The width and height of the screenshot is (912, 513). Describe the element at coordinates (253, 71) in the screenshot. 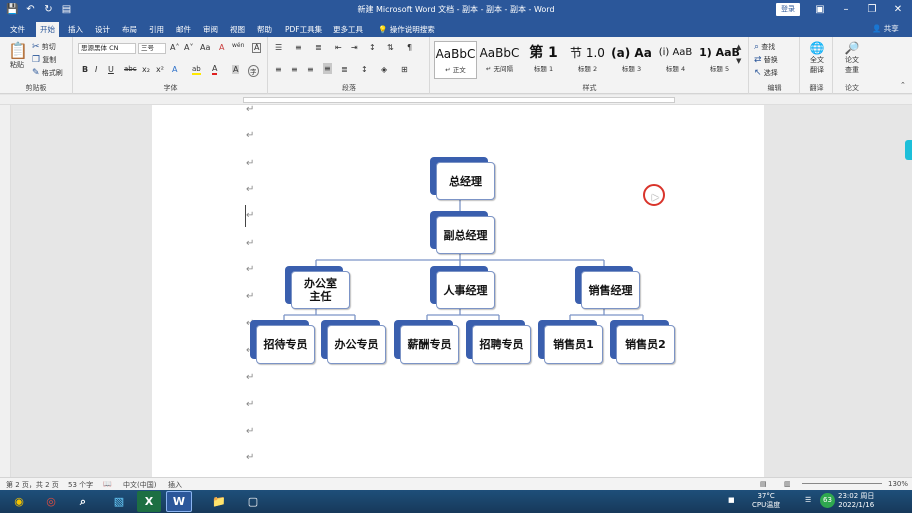

I see `enclose-char-button: 字` at that location.